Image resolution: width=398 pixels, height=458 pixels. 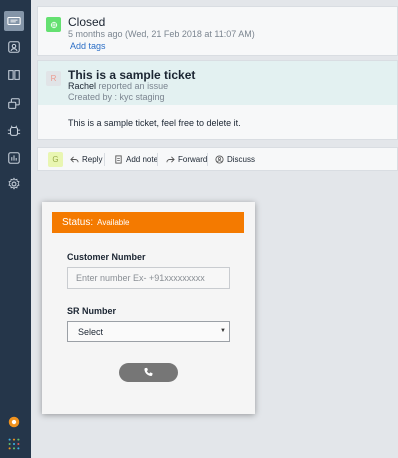 I want to click on agent-status-bar: Status: Available, so click(x=148, y=222).